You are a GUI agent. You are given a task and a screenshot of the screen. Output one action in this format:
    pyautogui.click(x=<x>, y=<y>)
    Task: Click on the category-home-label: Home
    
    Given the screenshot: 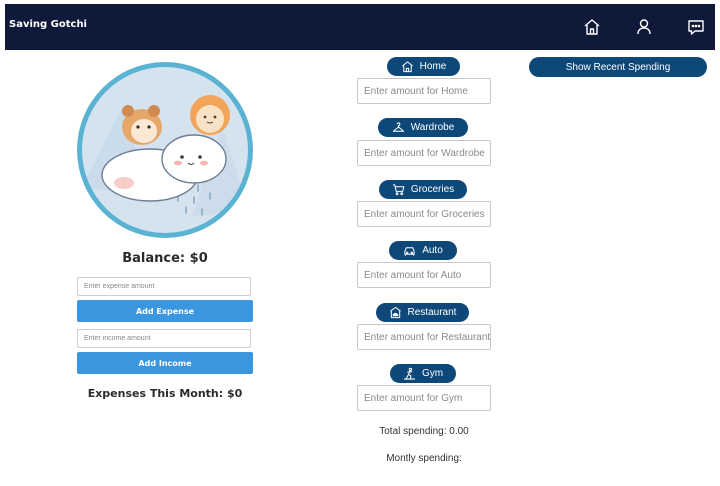 What is the action you would take?
    pyautogui.click(x=423, y=66)
    